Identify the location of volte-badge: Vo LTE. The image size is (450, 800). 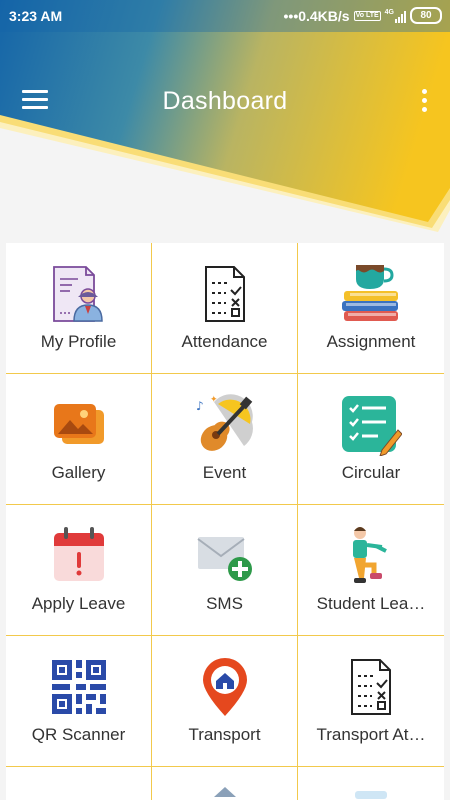
(367, 15).